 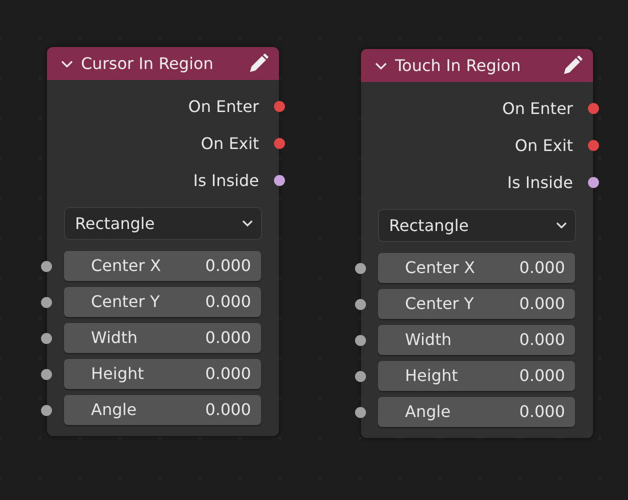 I want to click on node-title: Cursor In Region, so click(x=147, y=63).